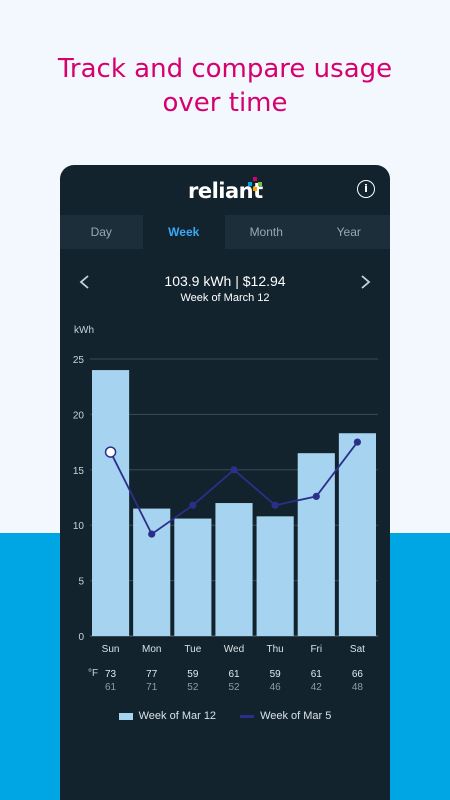  I want to click on headline-line-2: over time, so click(225, 103).